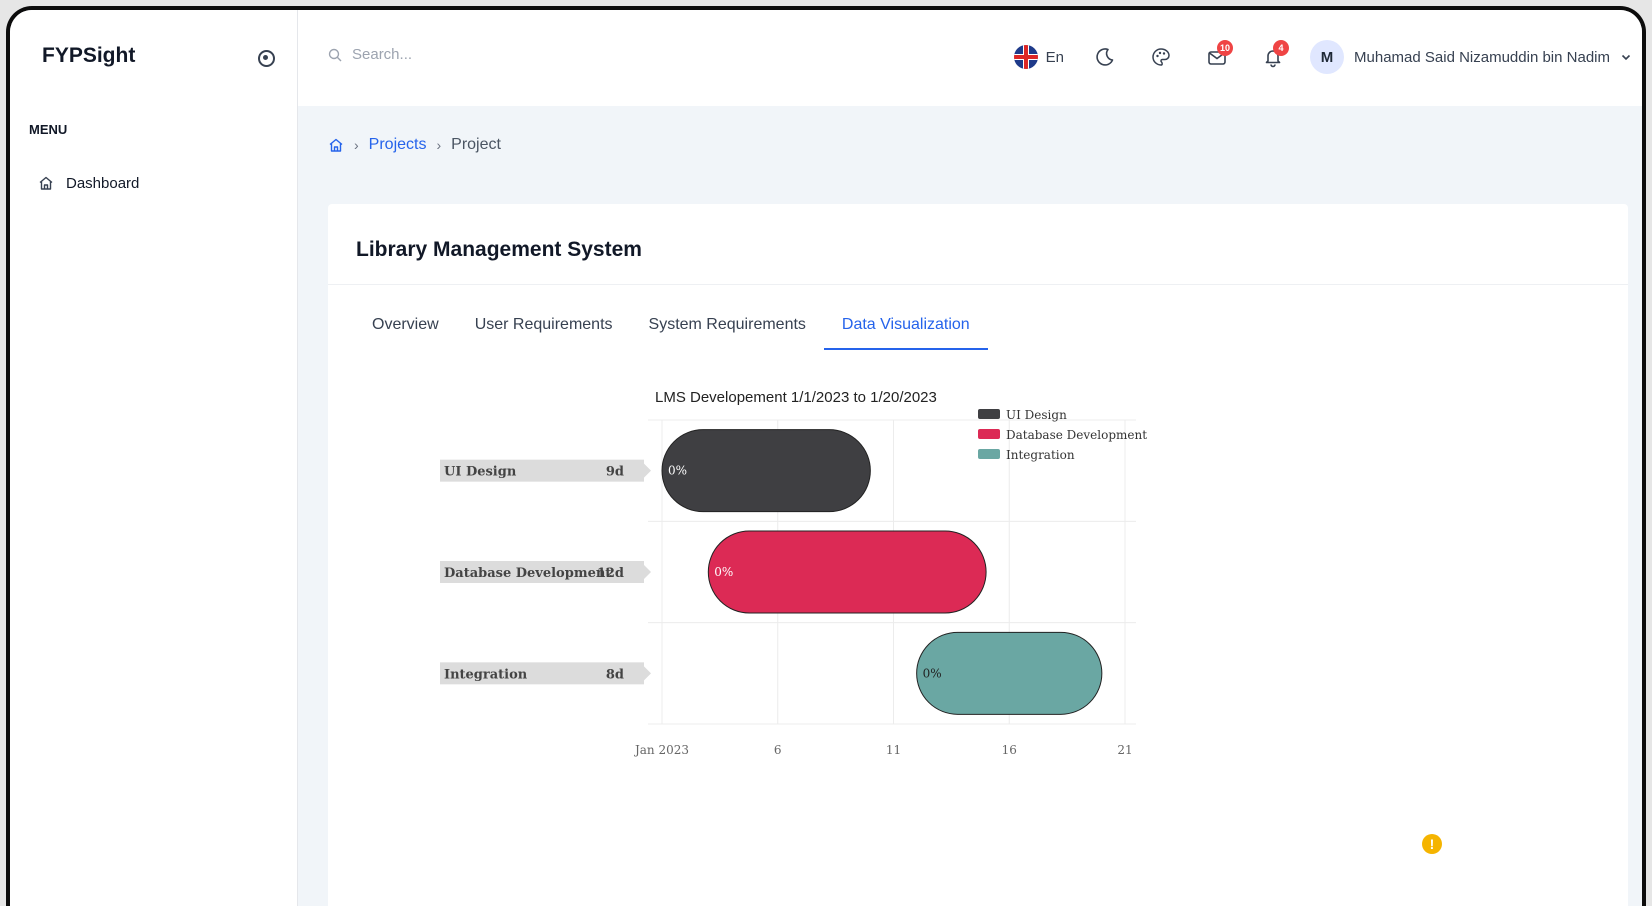 The width and height of the screenshot is (1652, 906). What do you see at coordinates (978, 284) in the screenshot?
I see `divider` at bounding box center [978, 284].